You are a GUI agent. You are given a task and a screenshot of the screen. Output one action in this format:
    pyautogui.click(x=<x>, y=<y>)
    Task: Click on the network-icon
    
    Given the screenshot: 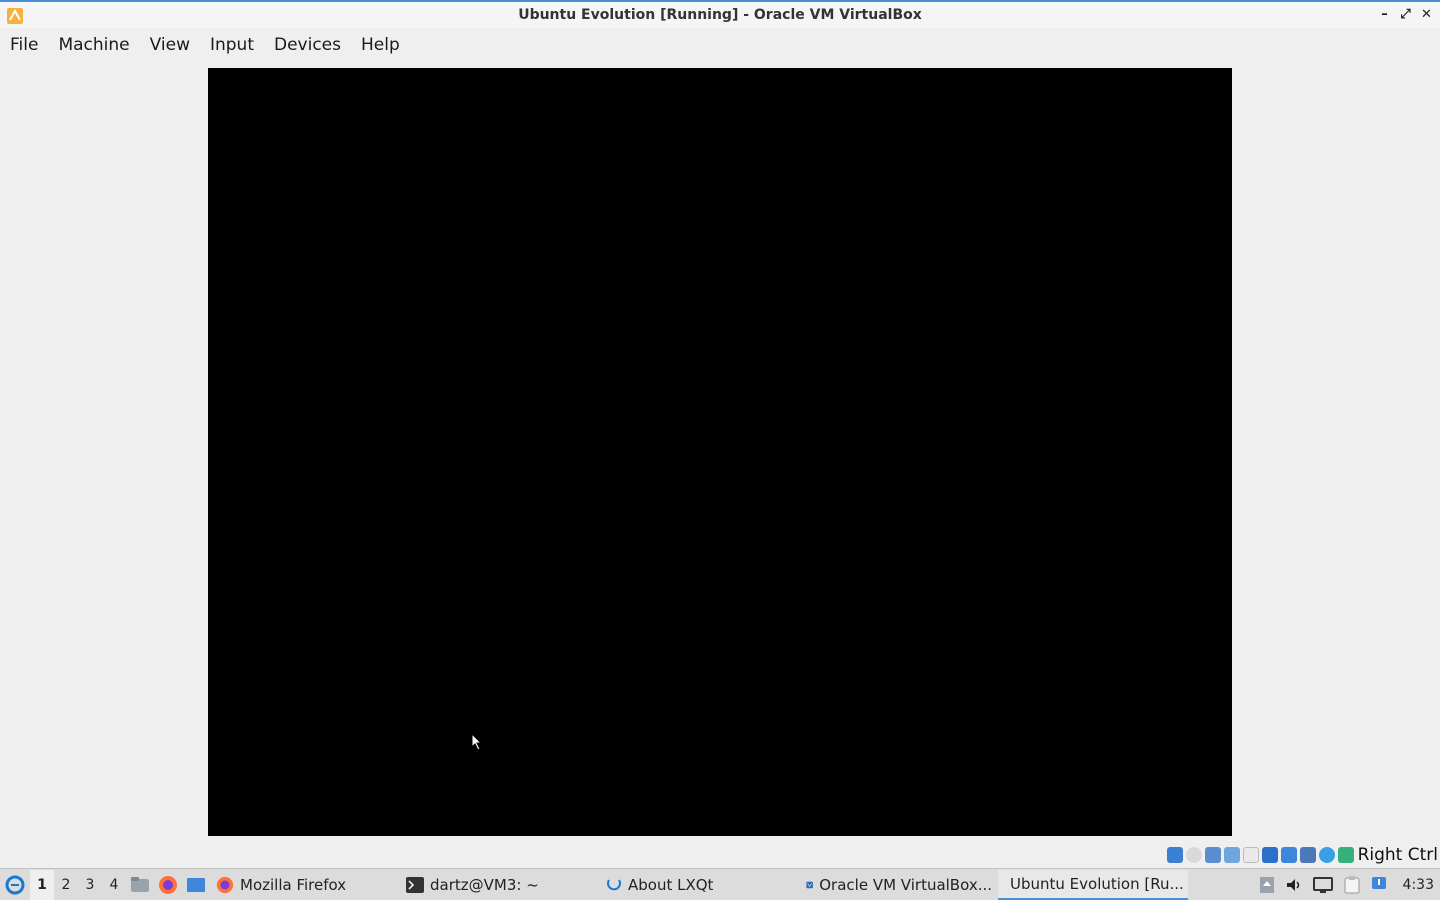 What is the action you would take?
    pyautogui.click(x=1231, y=855)
    